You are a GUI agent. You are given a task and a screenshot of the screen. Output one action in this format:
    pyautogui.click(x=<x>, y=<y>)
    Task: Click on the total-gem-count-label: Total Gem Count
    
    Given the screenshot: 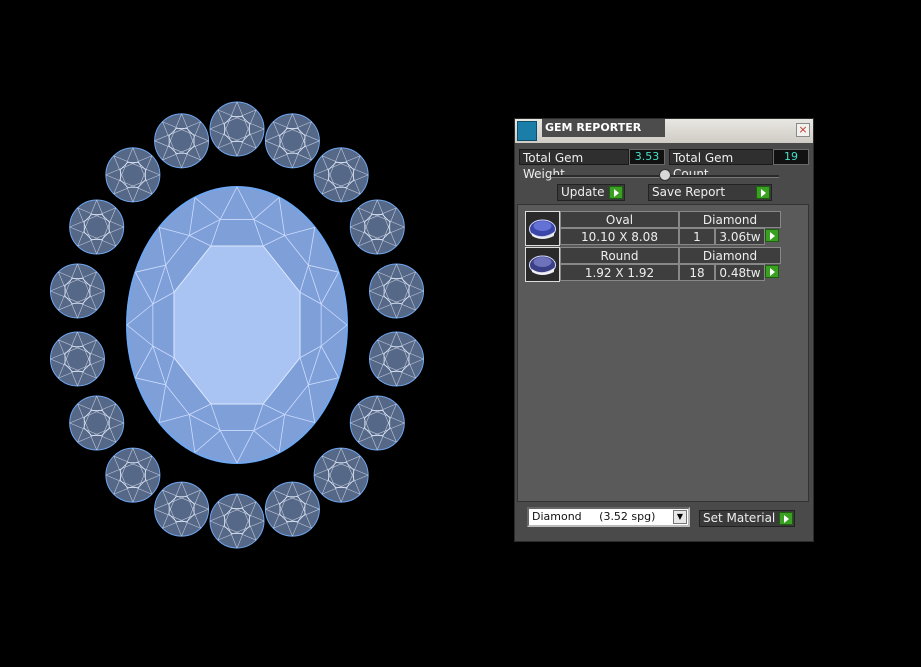 What is the action you would take?
    pyautogui.click(x=721, y=165)
    